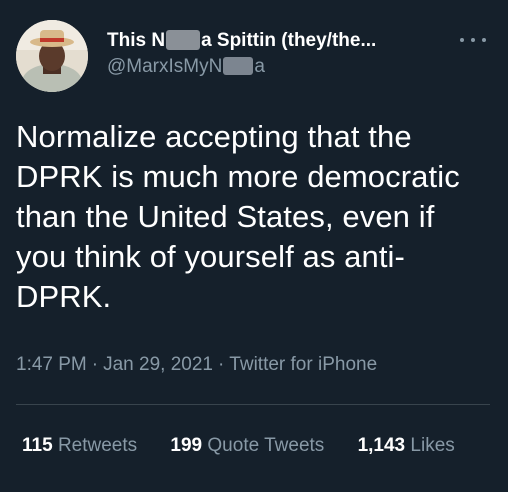 The image size is (508, 492). I want to click on quote-tweets-stat: 199 Quote Tweets, so click(247, 446).